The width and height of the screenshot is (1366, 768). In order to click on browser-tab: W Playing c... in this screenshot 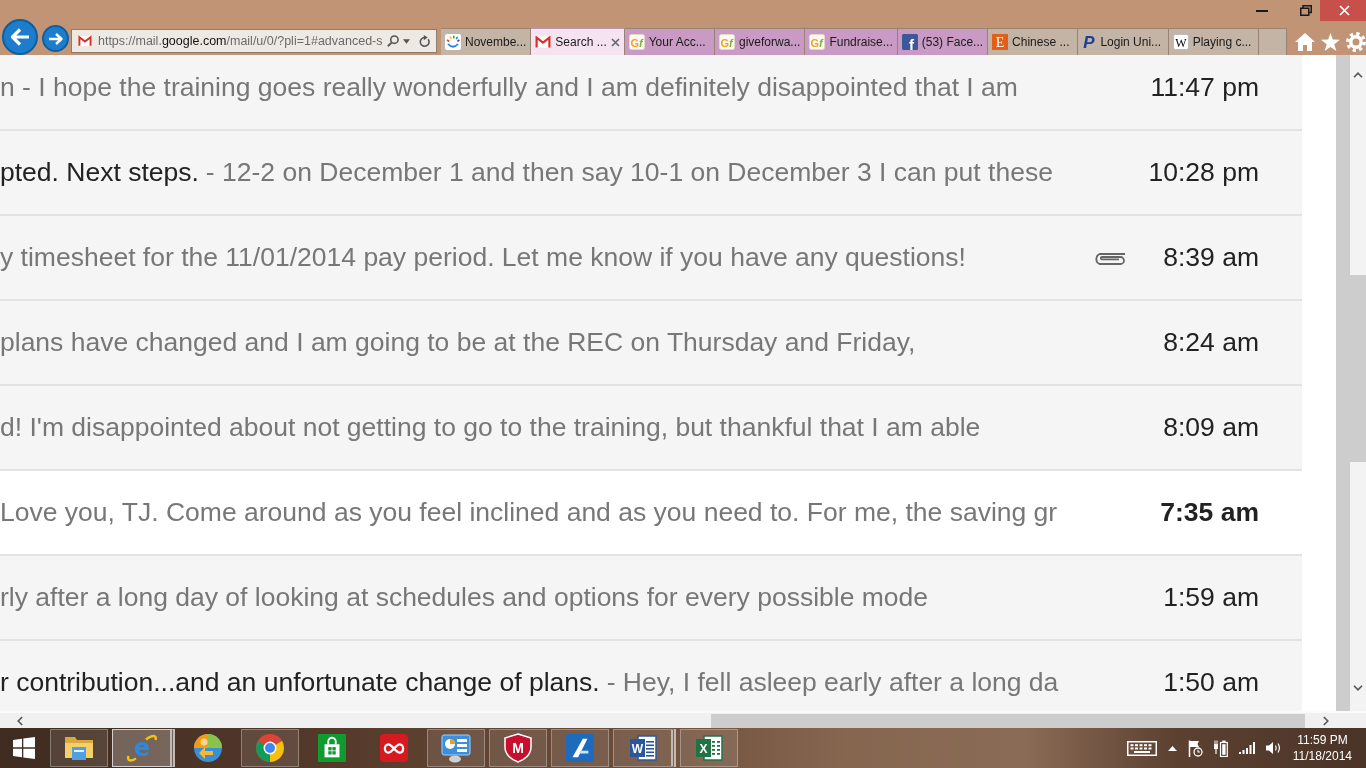, I will do `click(1213, 41)`.